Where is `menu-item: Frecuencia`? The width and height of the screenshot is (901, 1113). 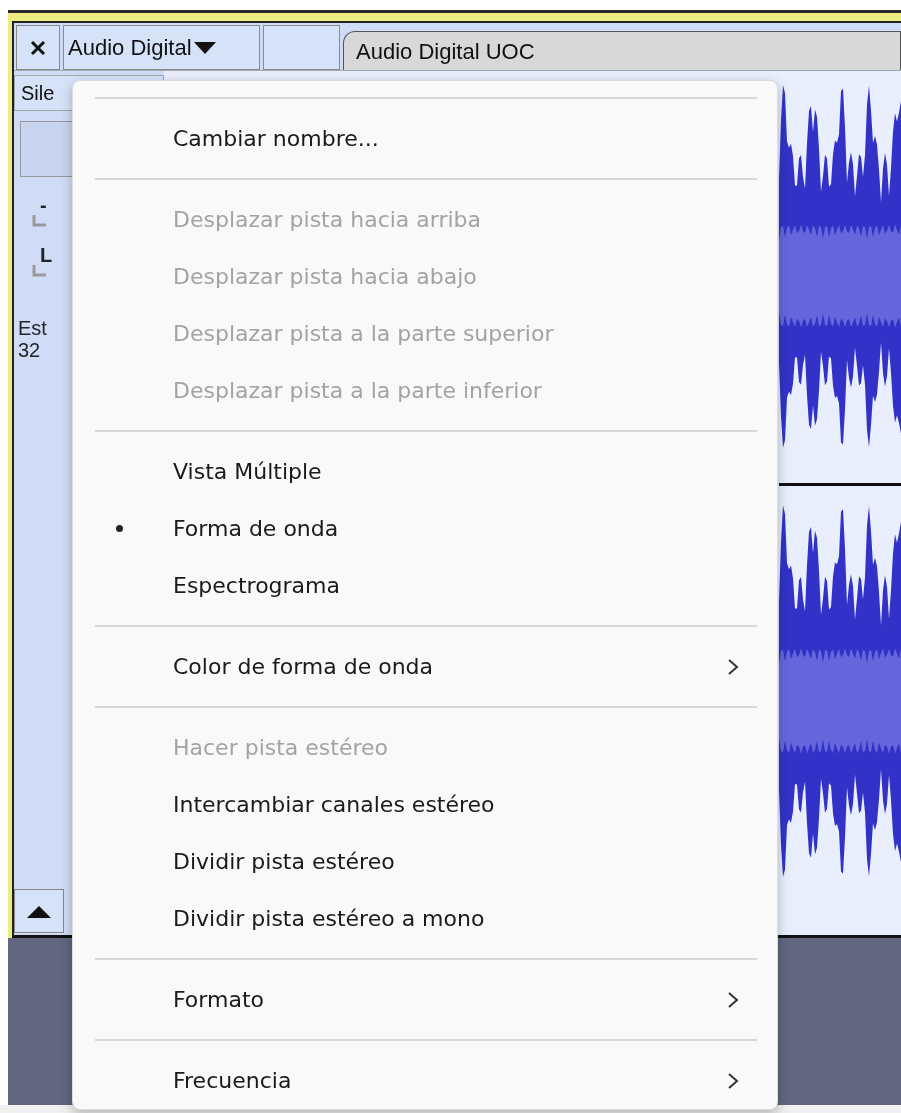 menu-item: Frecuencia is located at coordinates (425, 1080).